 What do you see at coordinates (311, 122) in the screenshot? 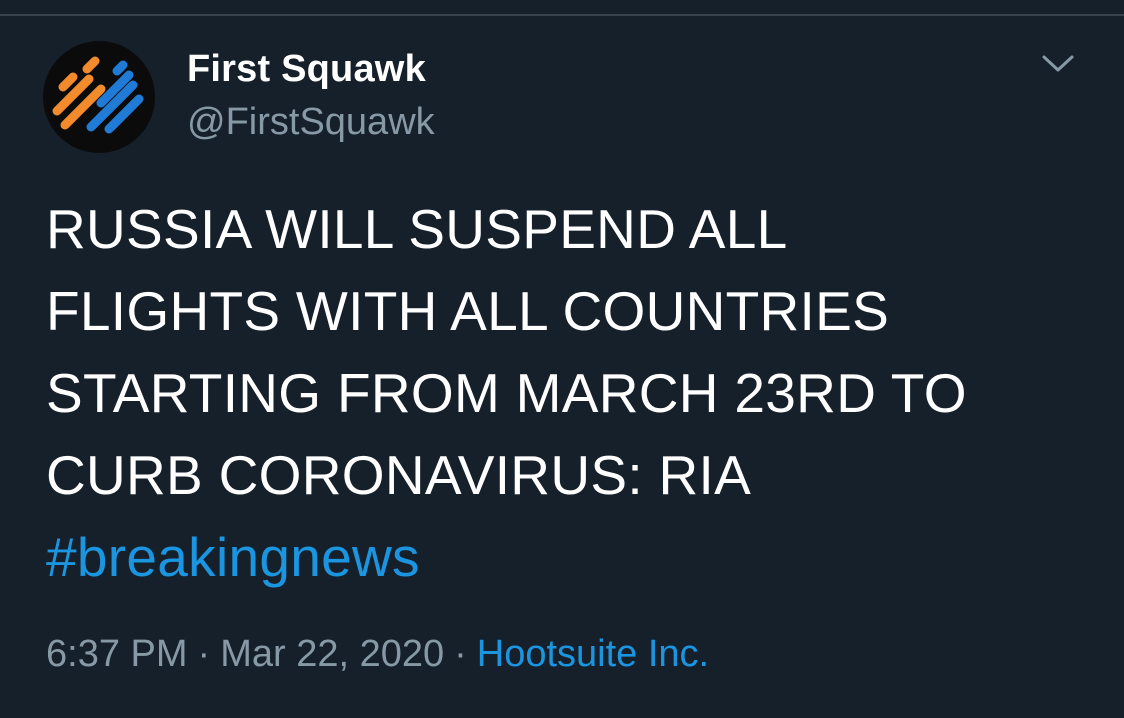
I see `handle: @FirstSquawk` at bounding box center [311, 122].